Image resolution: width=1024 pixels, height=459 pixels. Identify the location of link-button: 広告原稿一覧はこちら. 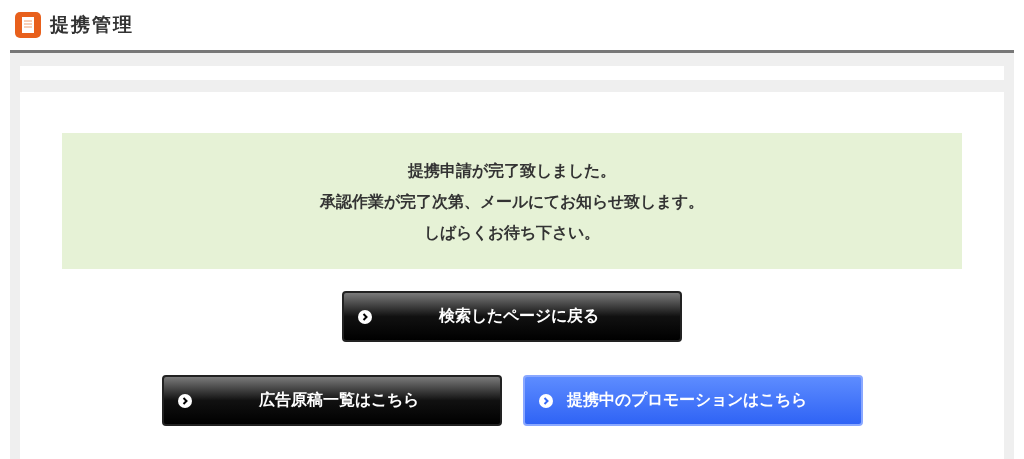
(331, 400).